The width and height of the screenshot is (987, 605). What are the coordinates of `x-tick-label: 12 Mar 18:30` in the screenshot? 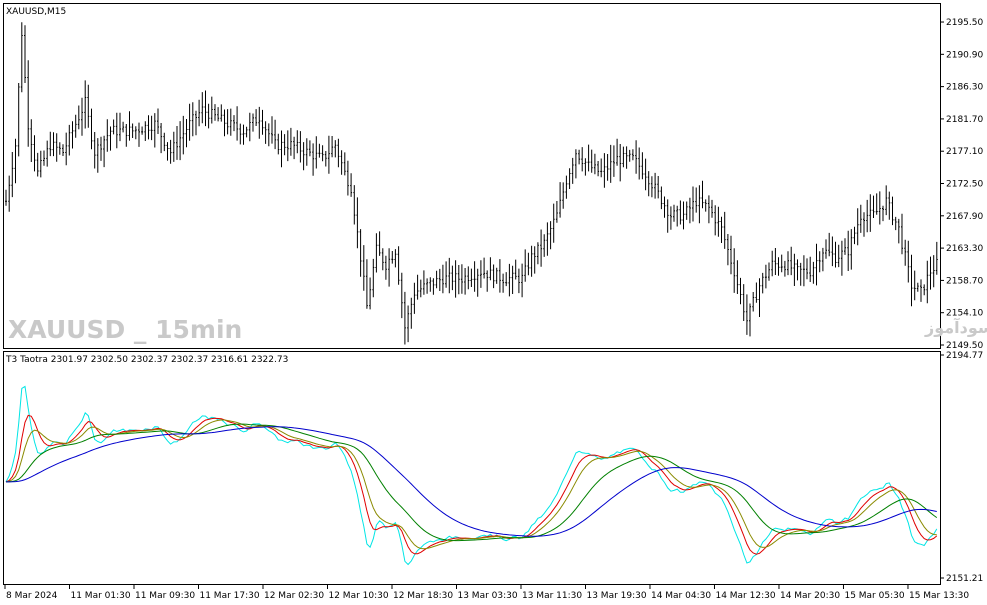 It's located at (423, 596).